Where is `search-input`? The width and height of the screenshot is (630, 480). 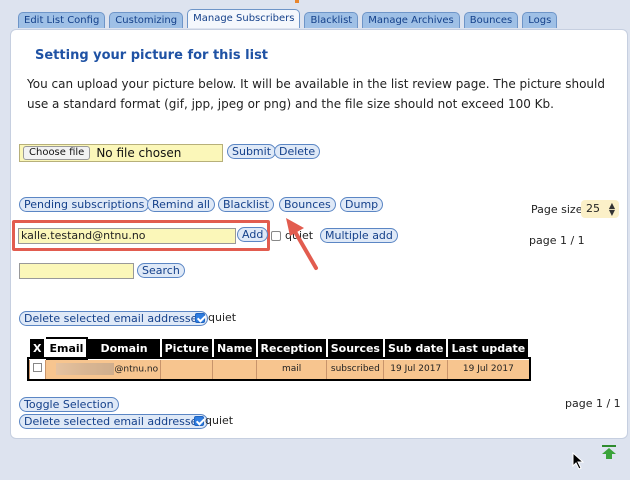 search-input is located at coordinates (76, 271).